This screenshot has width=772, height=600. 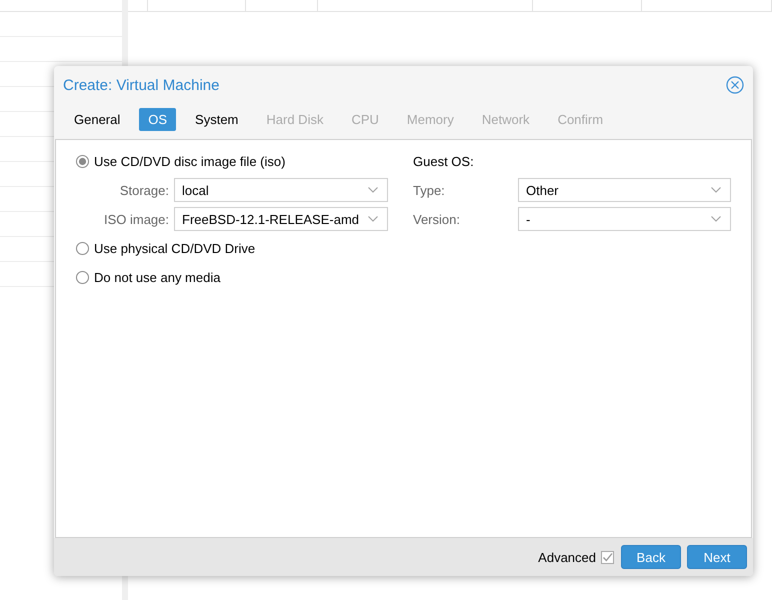 I want to click on field-label: ISO image:, so click(x=136, y=219).